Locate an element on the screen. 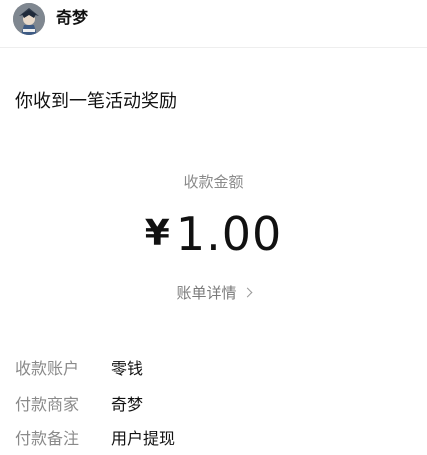 Image resolution: width=427 pixels, height=455 pixels. notice-title: 你收到一笔活动奖励 is located at coordinates (96, 101).